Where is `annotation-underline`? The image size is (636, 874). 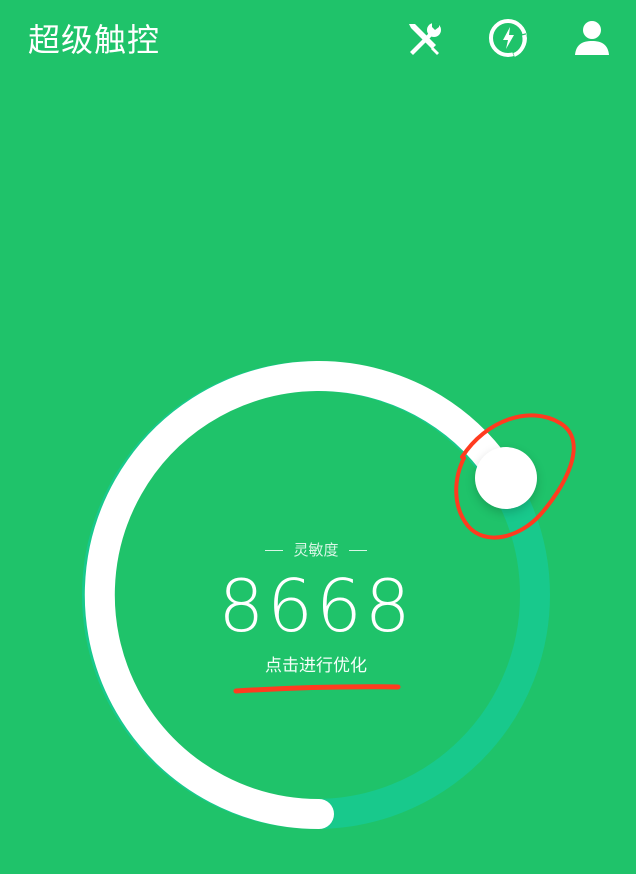
annotation-underline is located at coordinates (317, 689).